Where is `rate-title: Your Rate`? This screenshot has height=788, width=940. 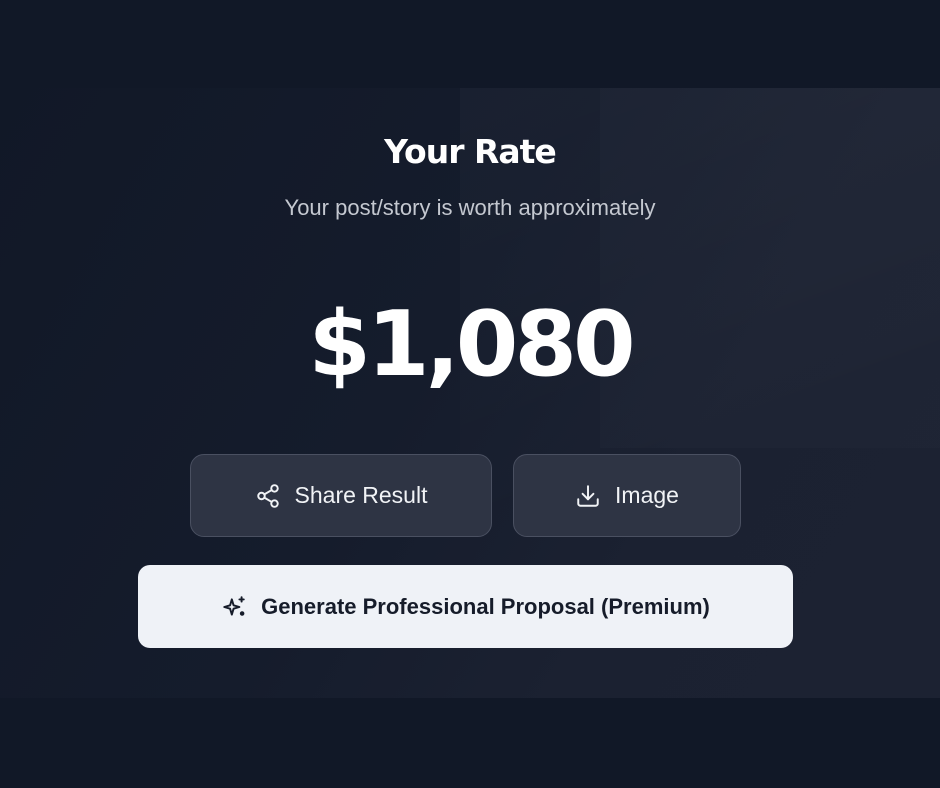
rate-title: Your Rate is located at coordinates (470, 151).